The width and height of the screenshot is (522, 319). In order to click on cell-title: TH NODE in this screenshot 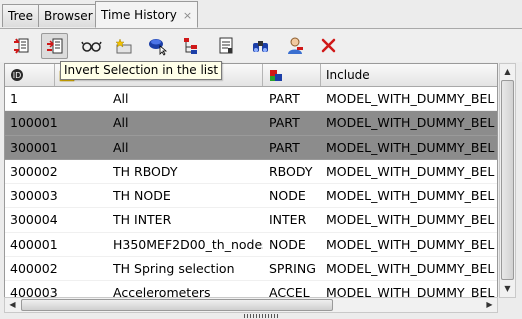, I will do `click(142, 196)`.